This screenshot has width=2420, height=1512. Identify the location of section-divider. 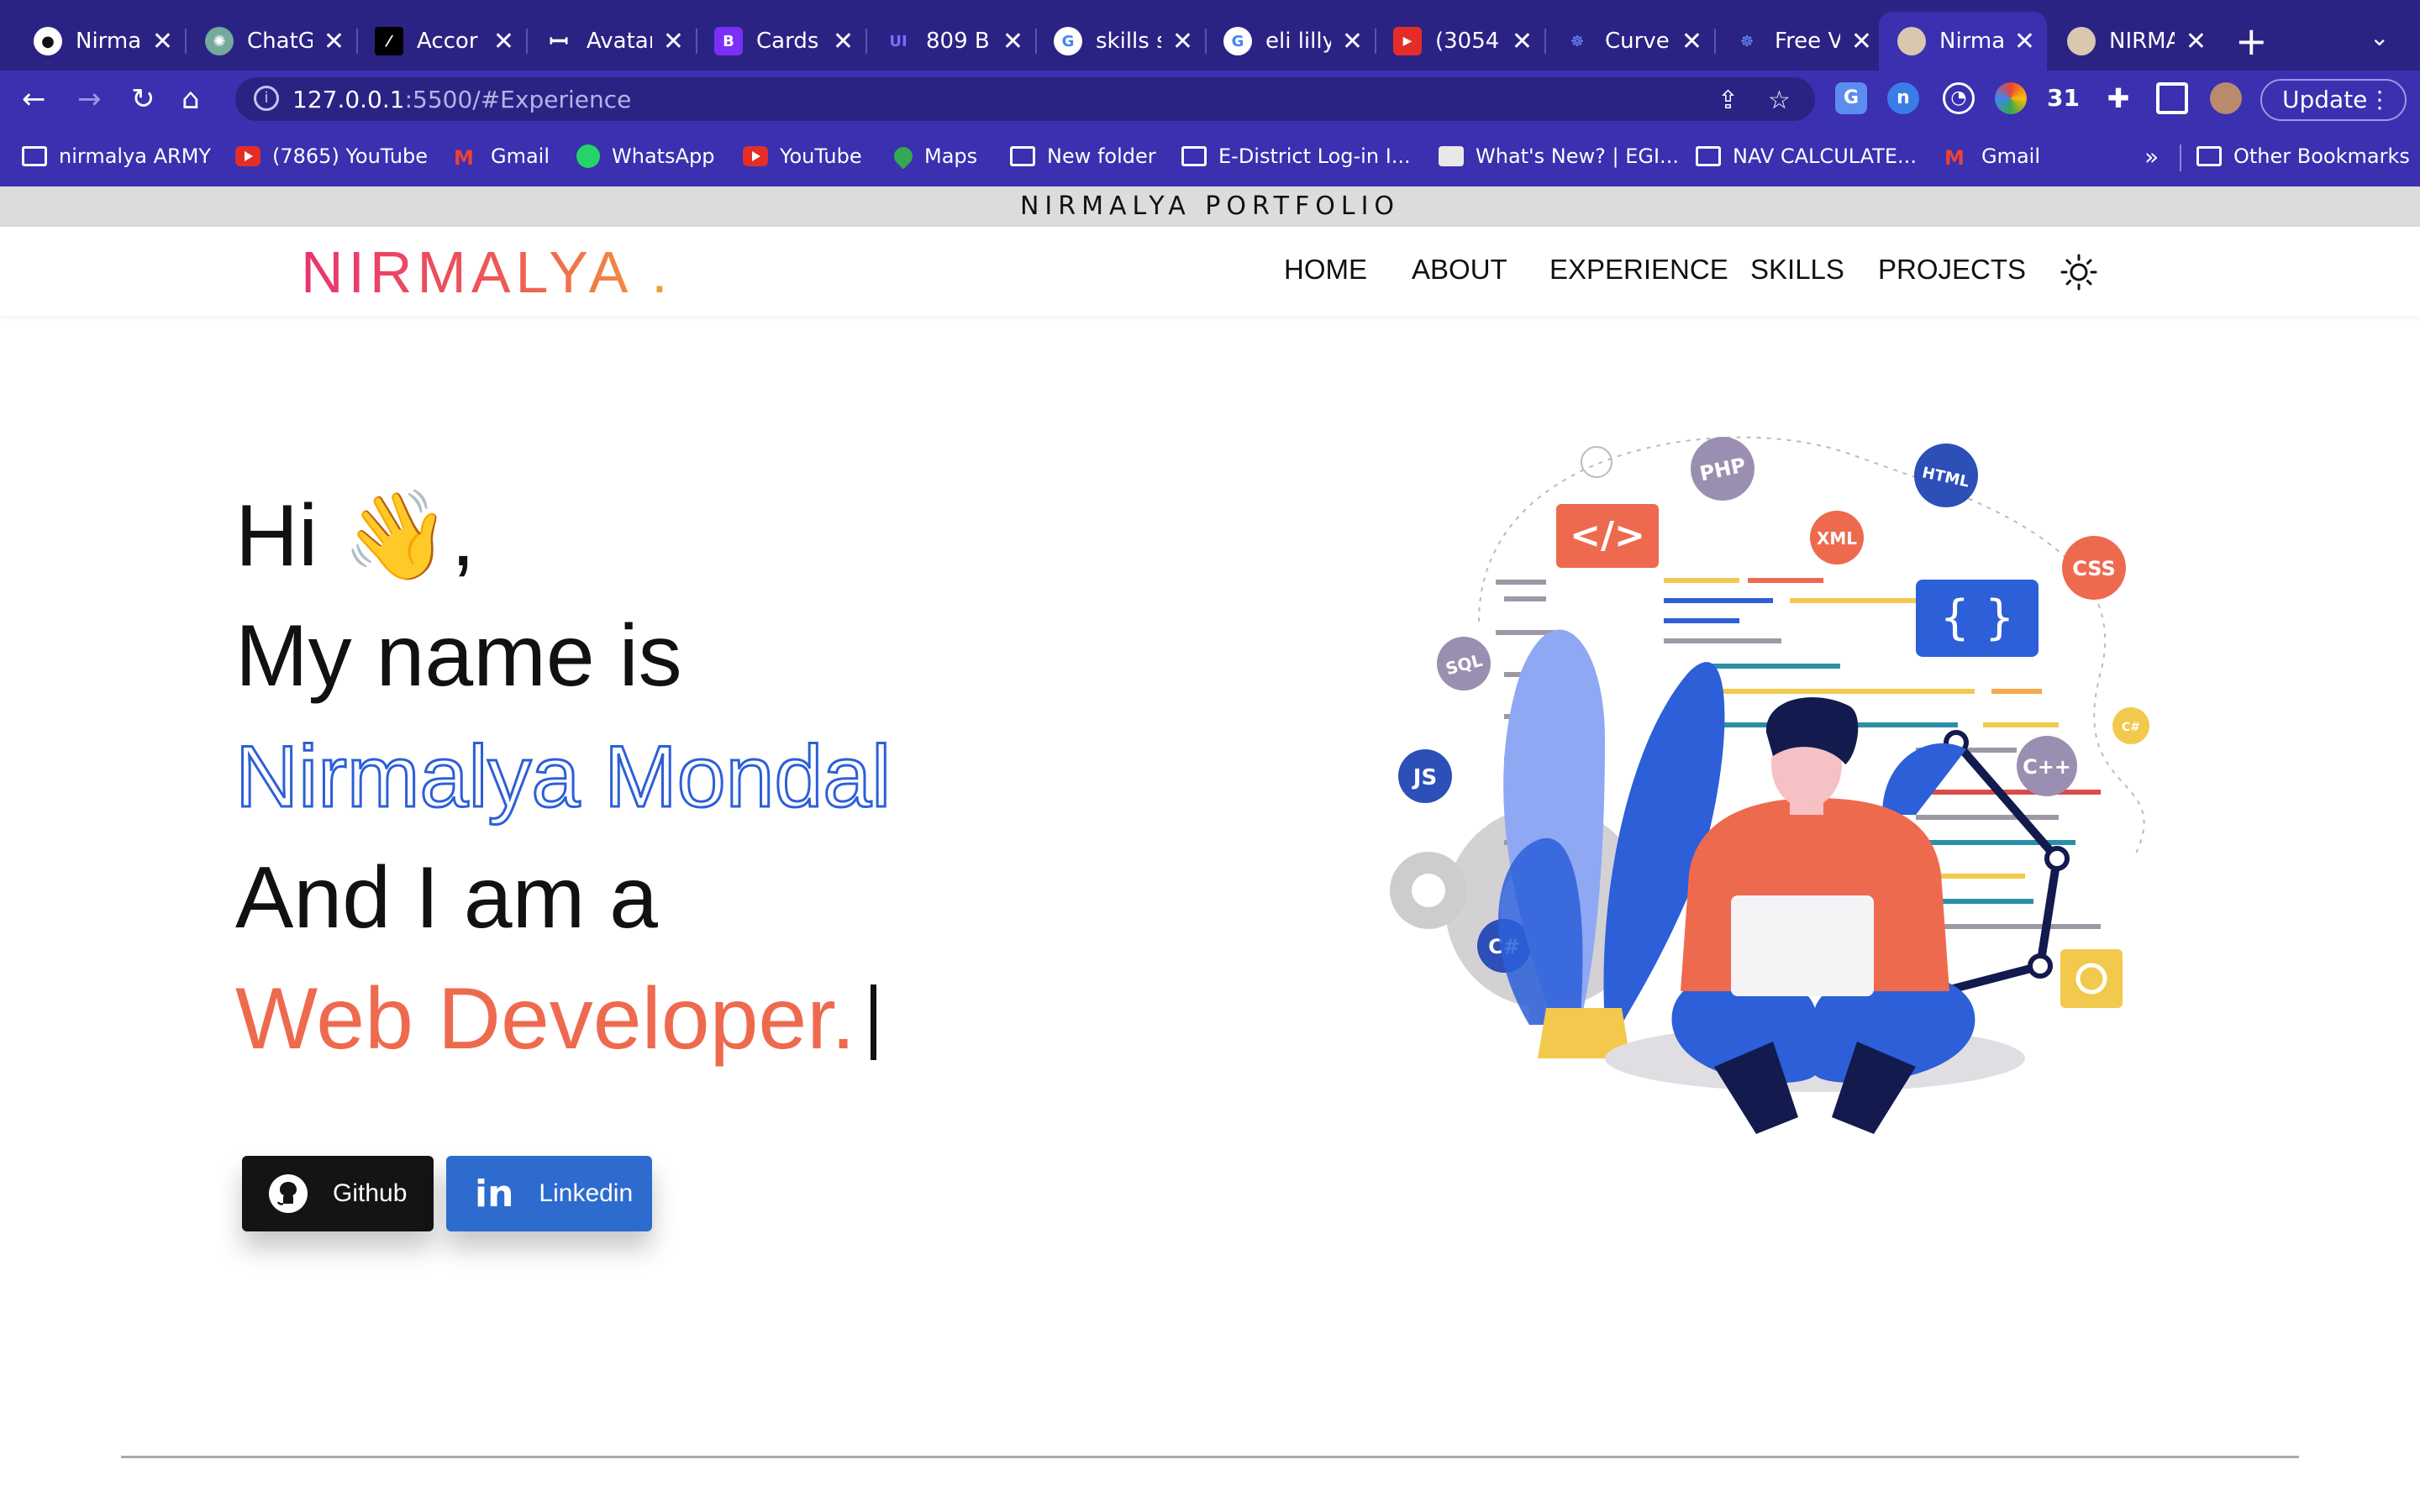
(1210, 1457).